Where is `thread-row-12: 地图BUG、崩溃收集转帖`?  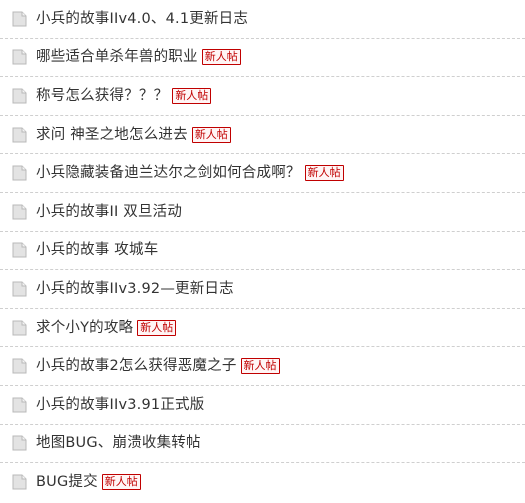 thread-row-12: 地图BUG、崩溃收集转帖 is located at coordinates (262, 444).